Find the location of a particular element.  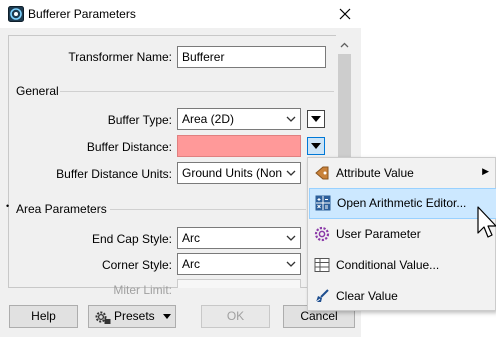

arithmetic-editor-icon is located at coordinates (323, 203).